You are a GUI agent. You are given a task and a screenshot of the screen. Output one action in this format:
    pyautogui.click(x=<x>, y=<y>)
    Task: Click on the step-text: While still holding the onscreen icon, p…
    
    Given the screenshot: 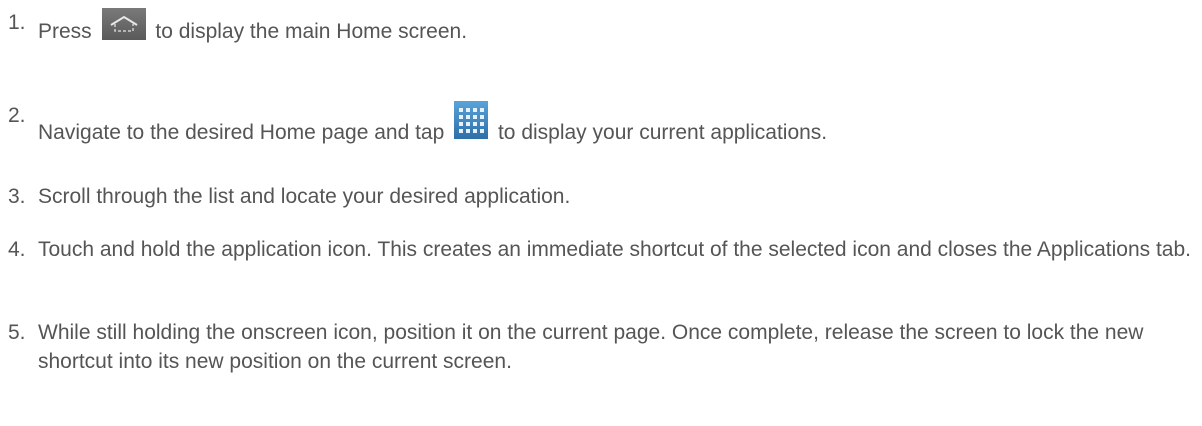 What is the action you would take?
    pyautogui.click(x=591, y=347)
    